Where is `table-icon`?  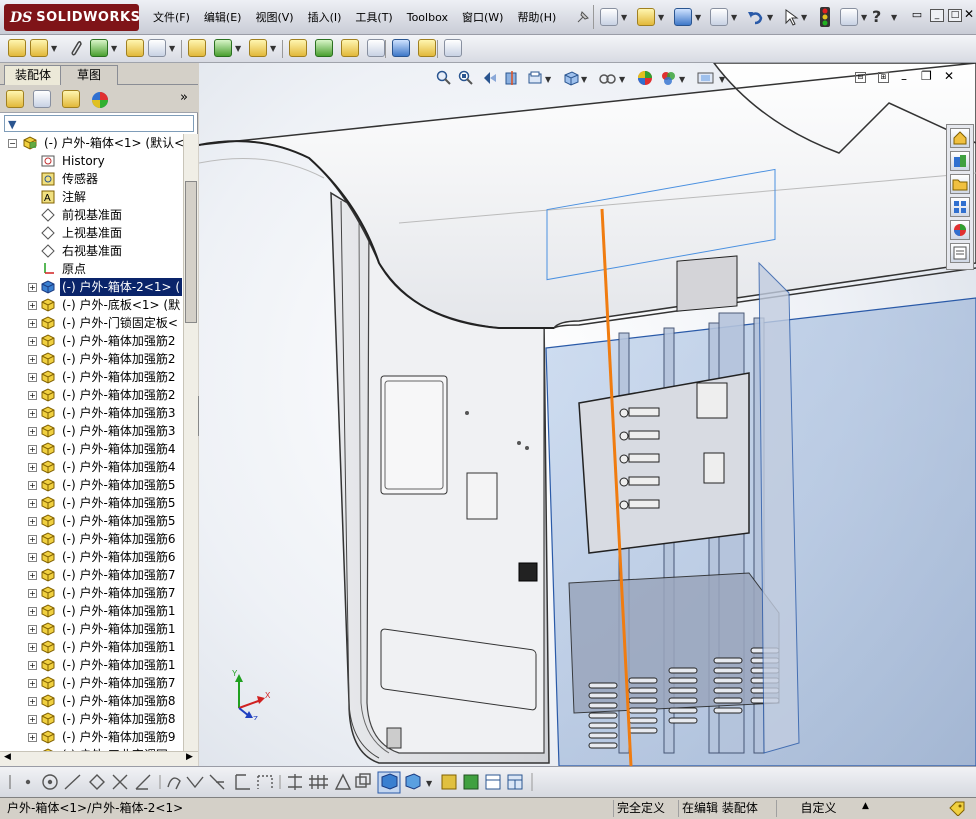 table-icon is located at coordinates (515, 782).